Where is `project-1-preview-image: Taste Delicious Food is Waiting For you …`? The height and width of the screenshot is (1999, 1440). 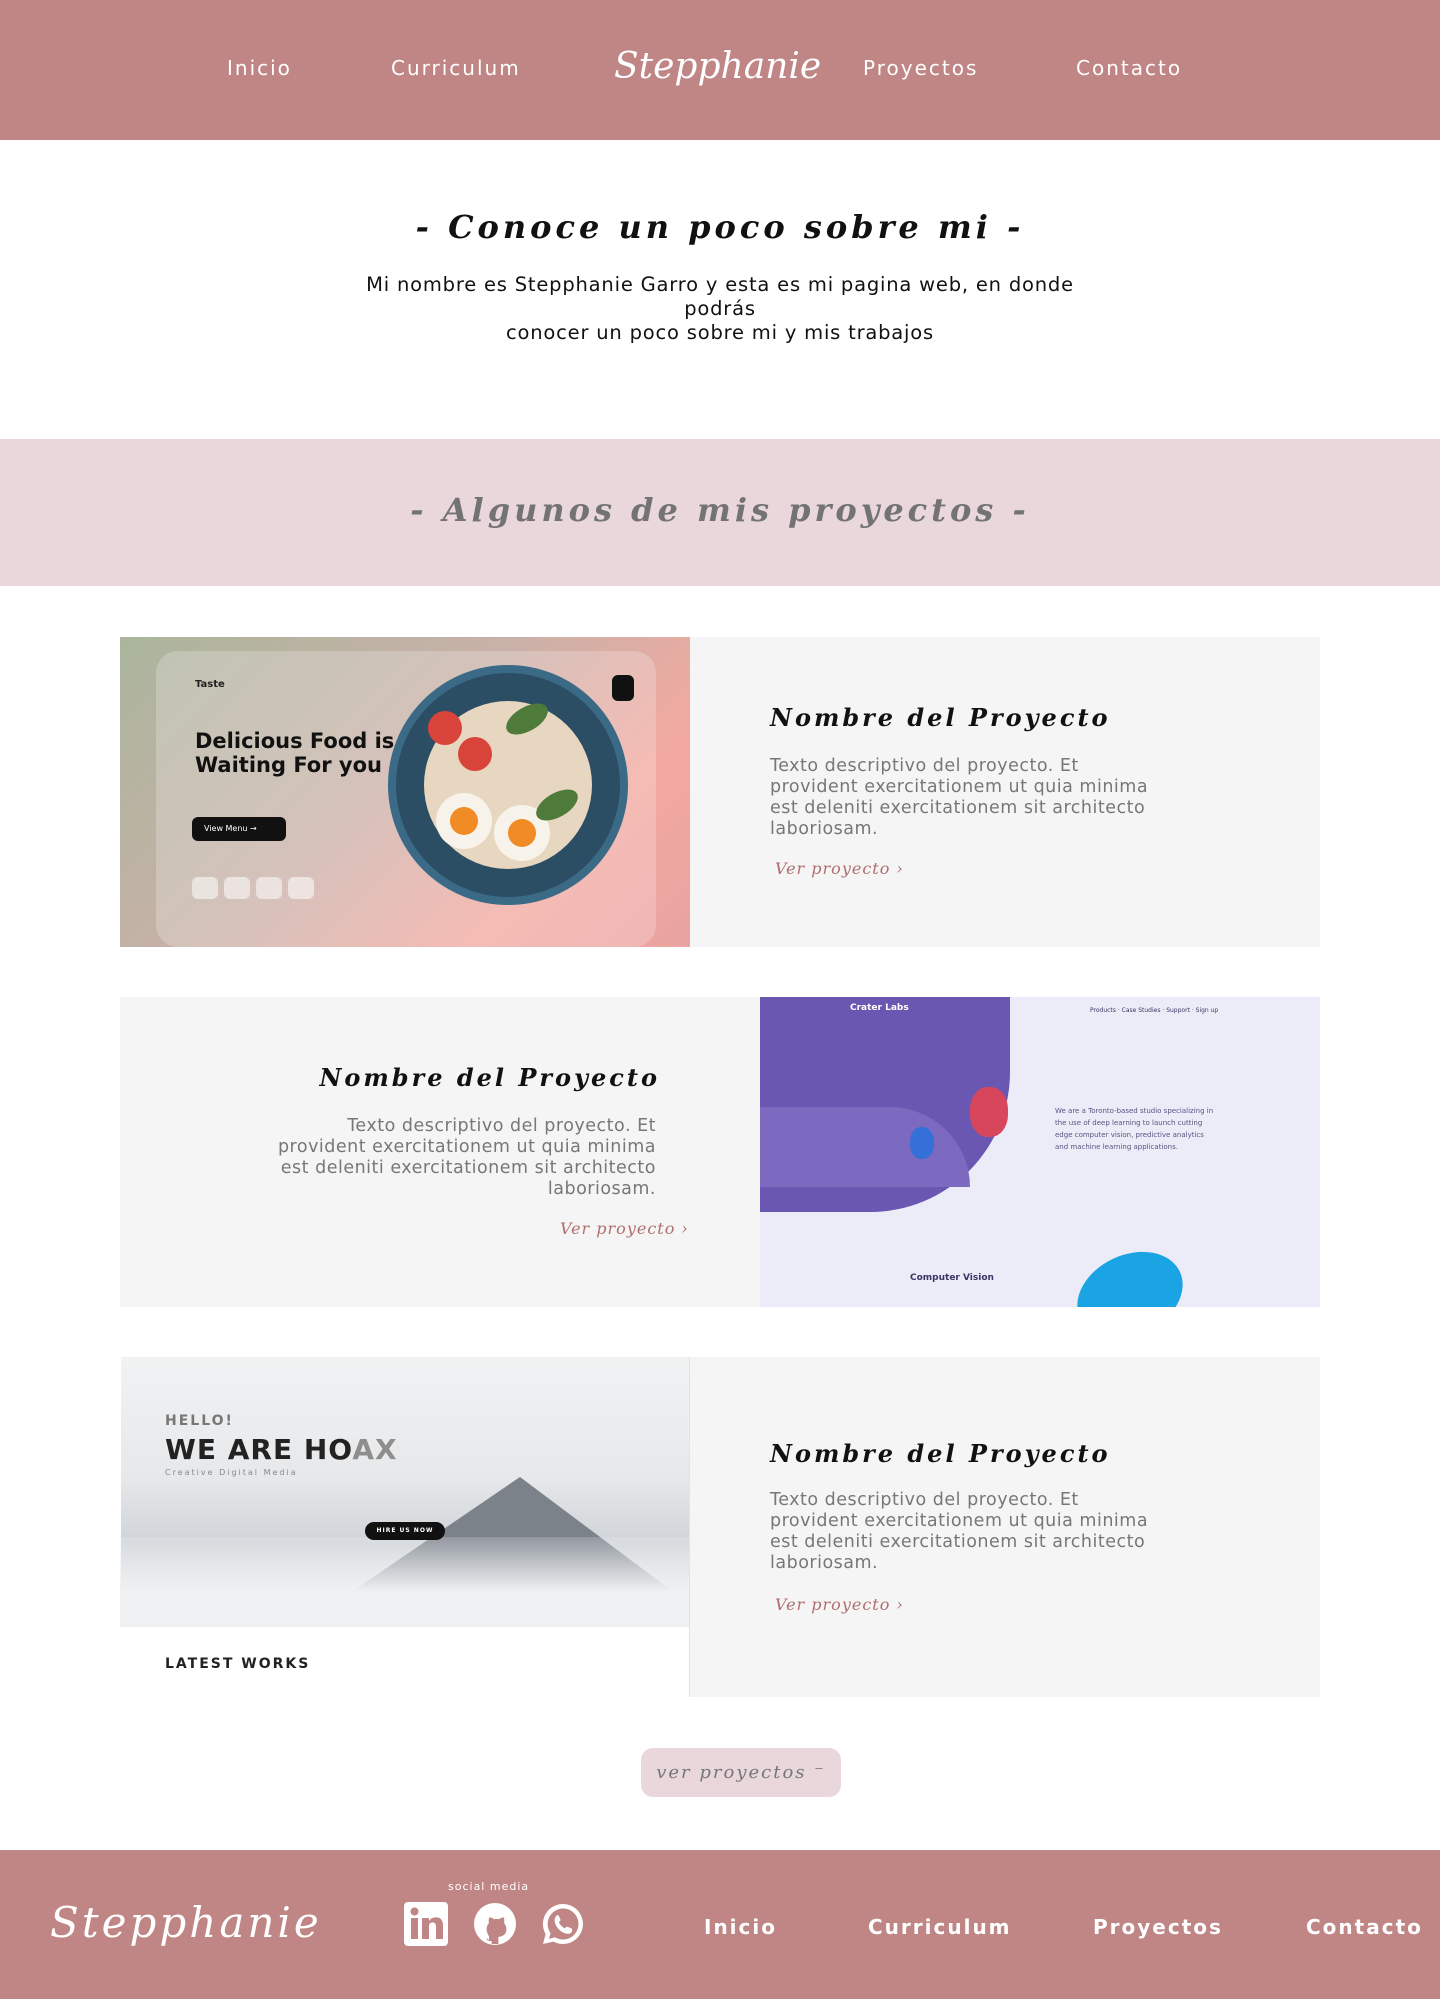
project-1-preview-image: Taste Delicious Food is Waiting For you … is located at coordinates (405, 792).